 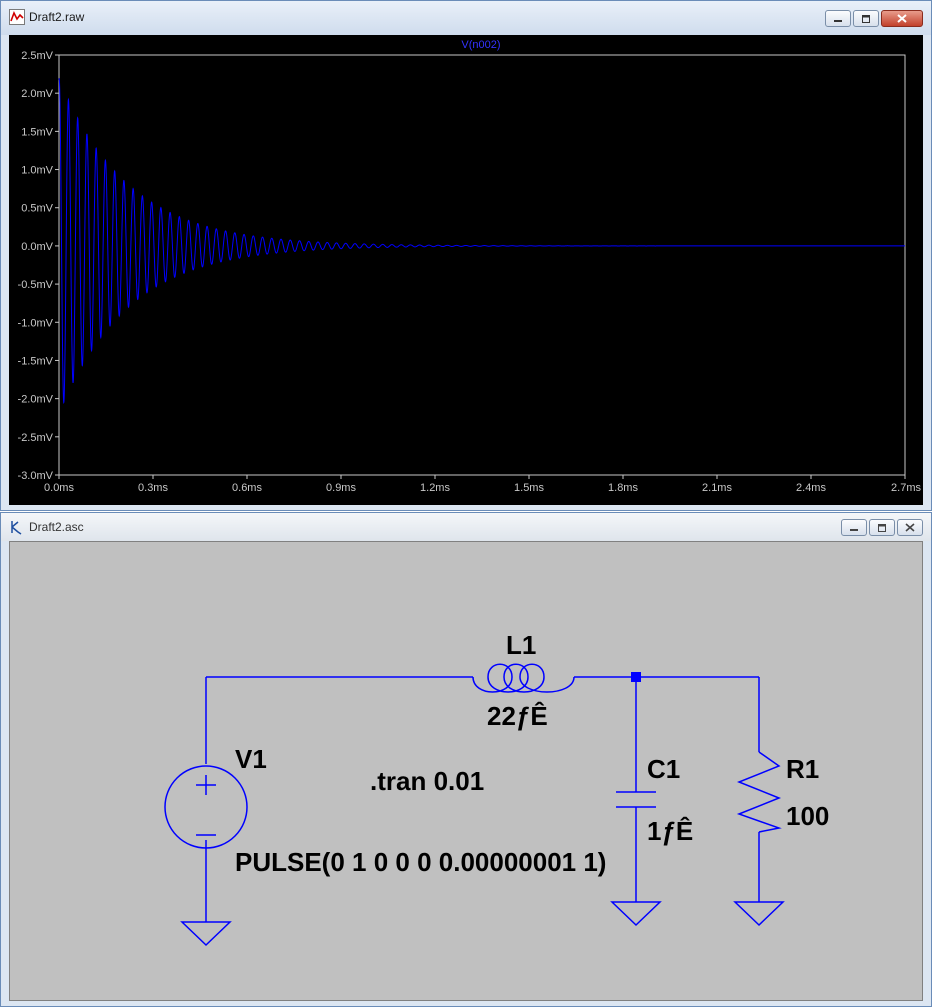 What do you see at coordinates (811, 488) in the screenshot?
I see `x-tick-label: 2.4ms` at bounding box center [811, 488].